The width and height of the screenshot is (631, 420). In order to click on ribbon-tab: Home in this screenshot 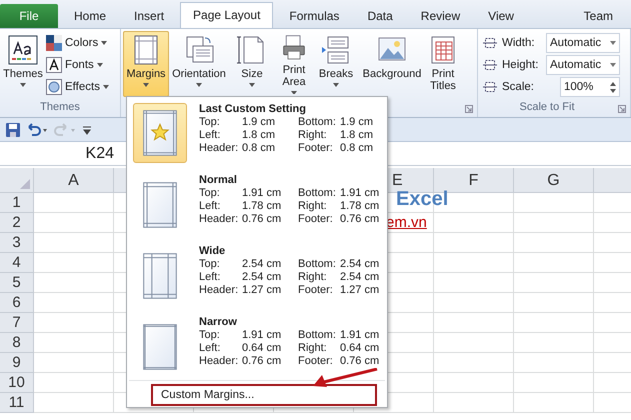, I will do `click(90, 16)`.